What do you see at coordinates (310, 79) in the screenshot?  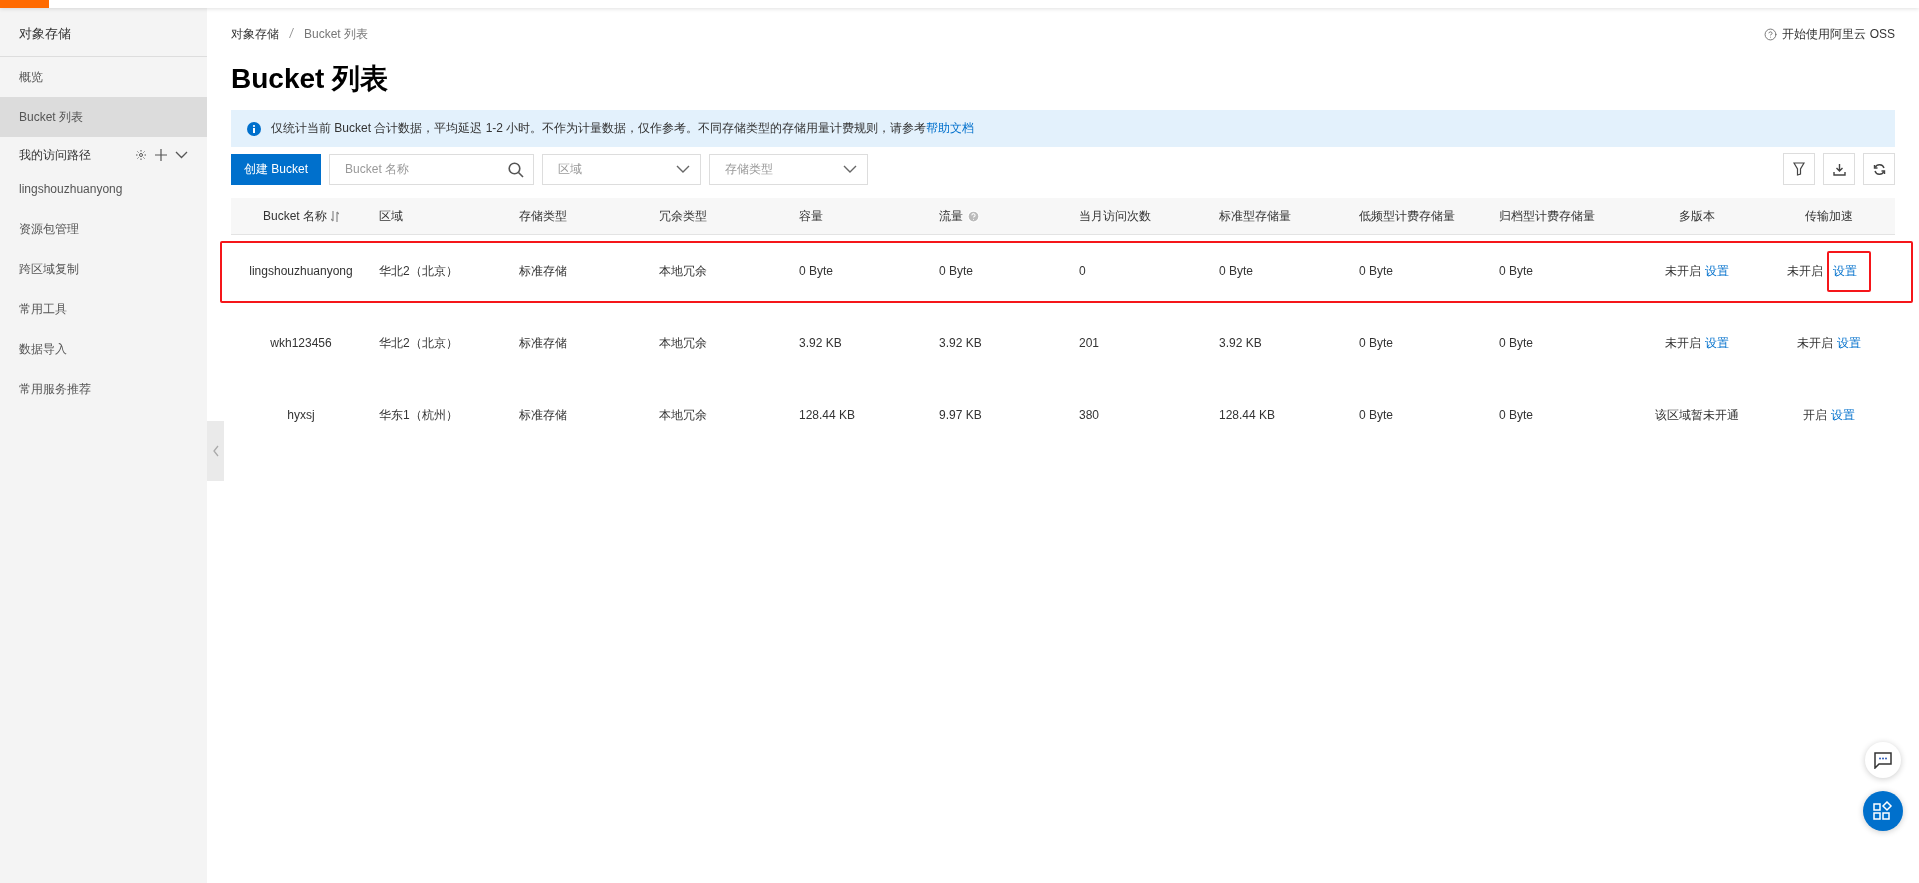 I see `page-title: Bucket 列表` at bounding box center [310, 79].